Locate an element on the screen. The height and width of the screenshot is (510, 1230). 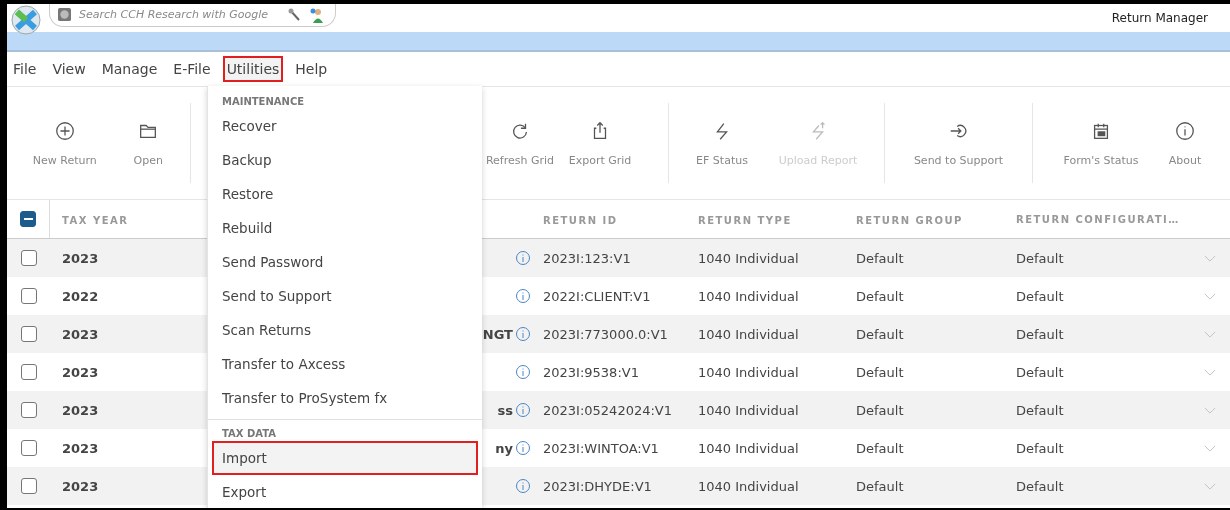
globe-icon is located at coordinates (64, 14).